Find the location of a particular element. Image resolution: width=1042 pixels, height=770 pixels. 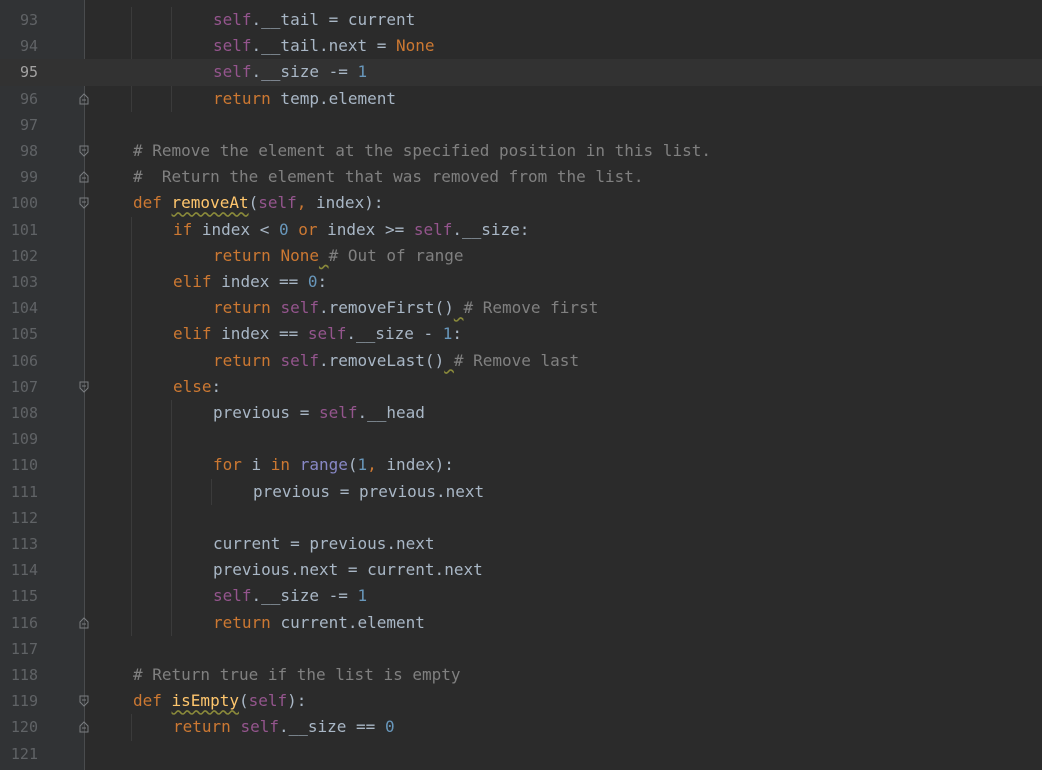

code-text: return self.removeLast() # Remove last is located at coordinates (396, 361).